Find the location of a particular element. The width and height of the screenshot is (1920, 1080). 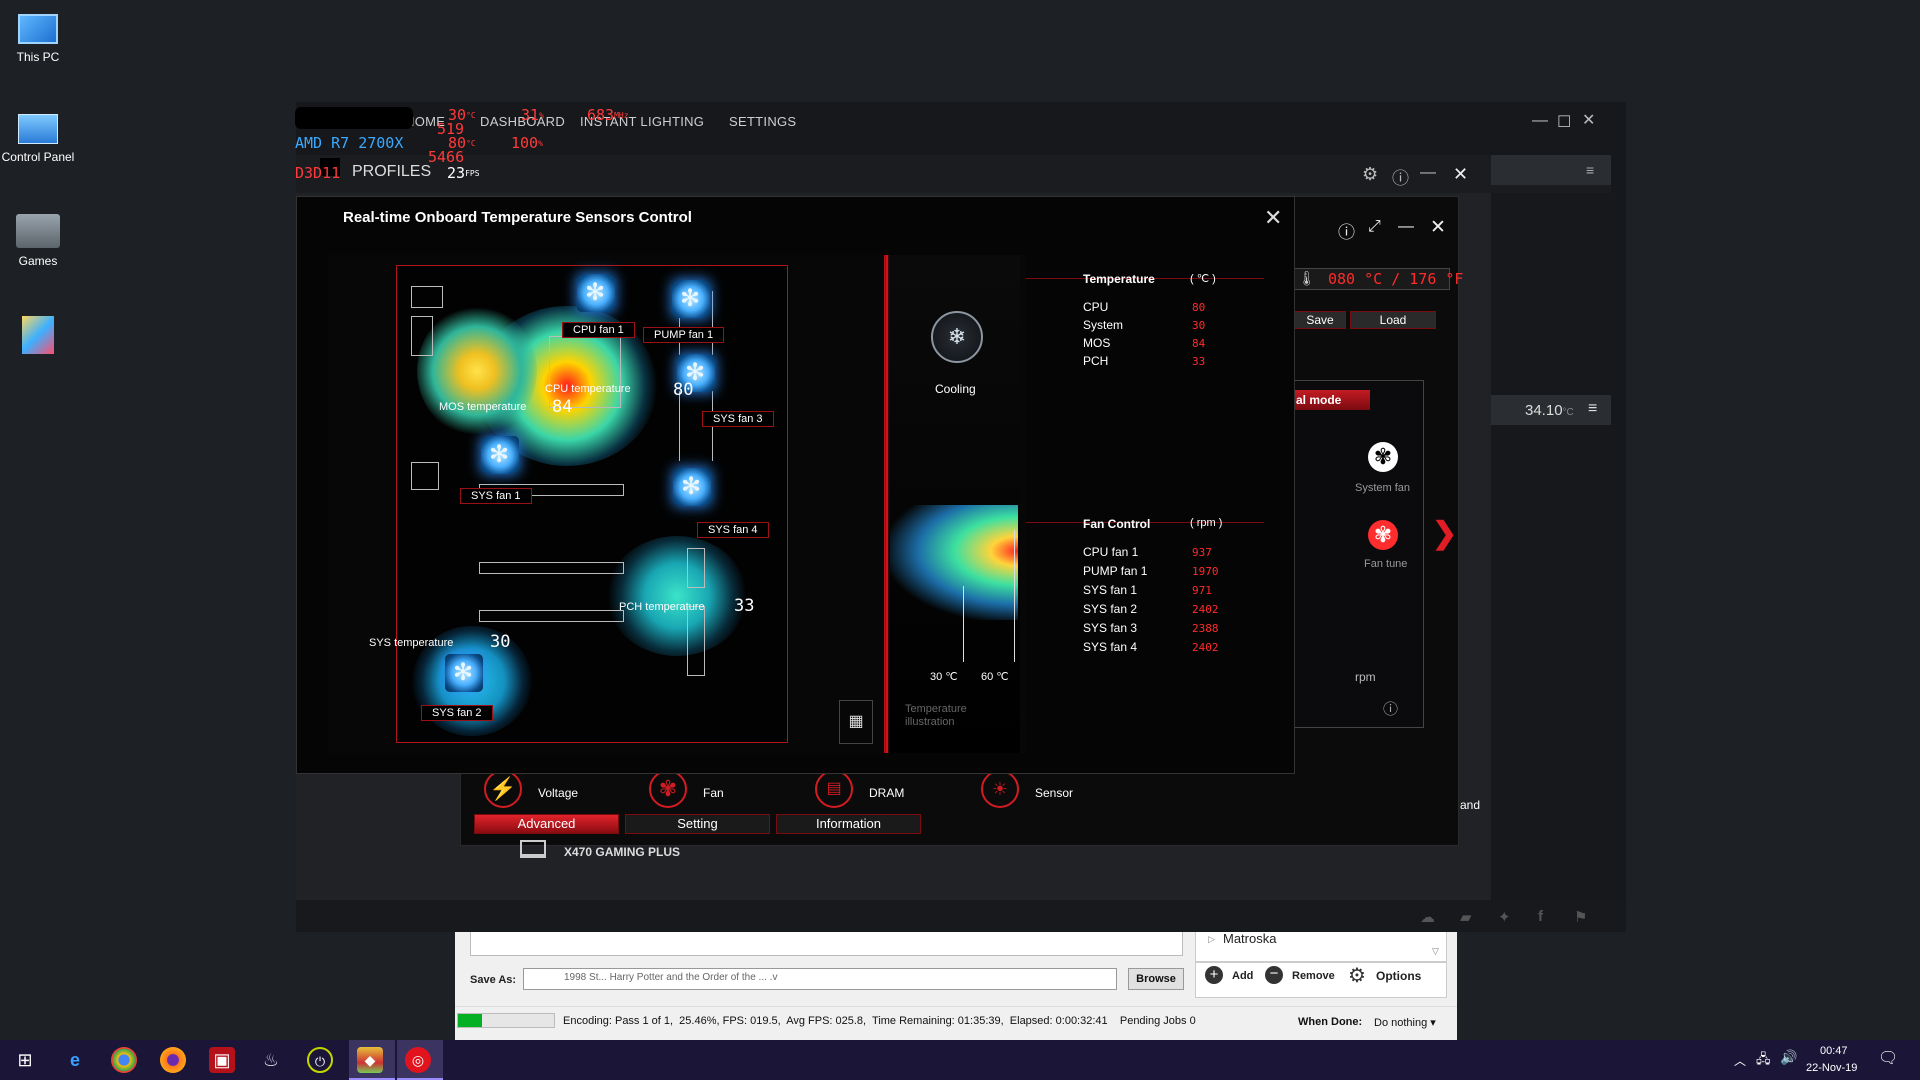

chrome-icon is located at coordinates (124, 1060).